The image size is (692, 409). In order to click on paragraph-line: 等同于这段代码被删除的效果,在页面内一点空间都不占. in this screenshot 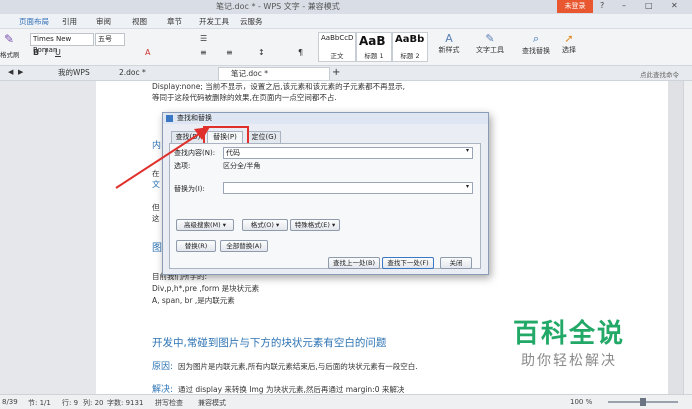, I will do `click(244, 97)`.